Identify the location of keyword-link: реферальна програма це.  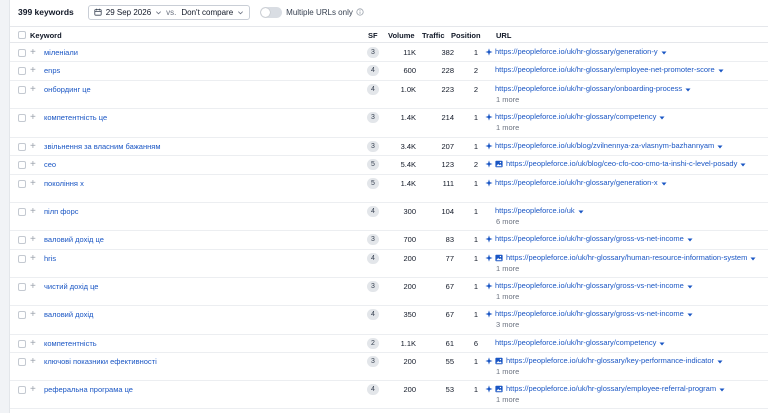
(88, 389).